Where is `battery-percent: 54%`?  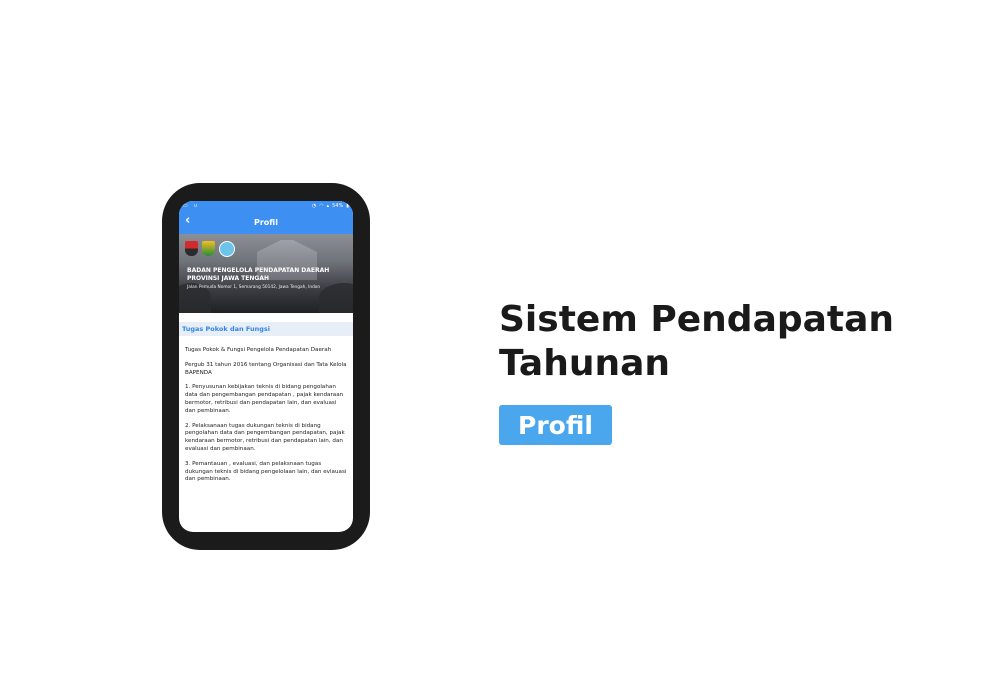
battery-percent: 54% is located at coordinates (338, 205).